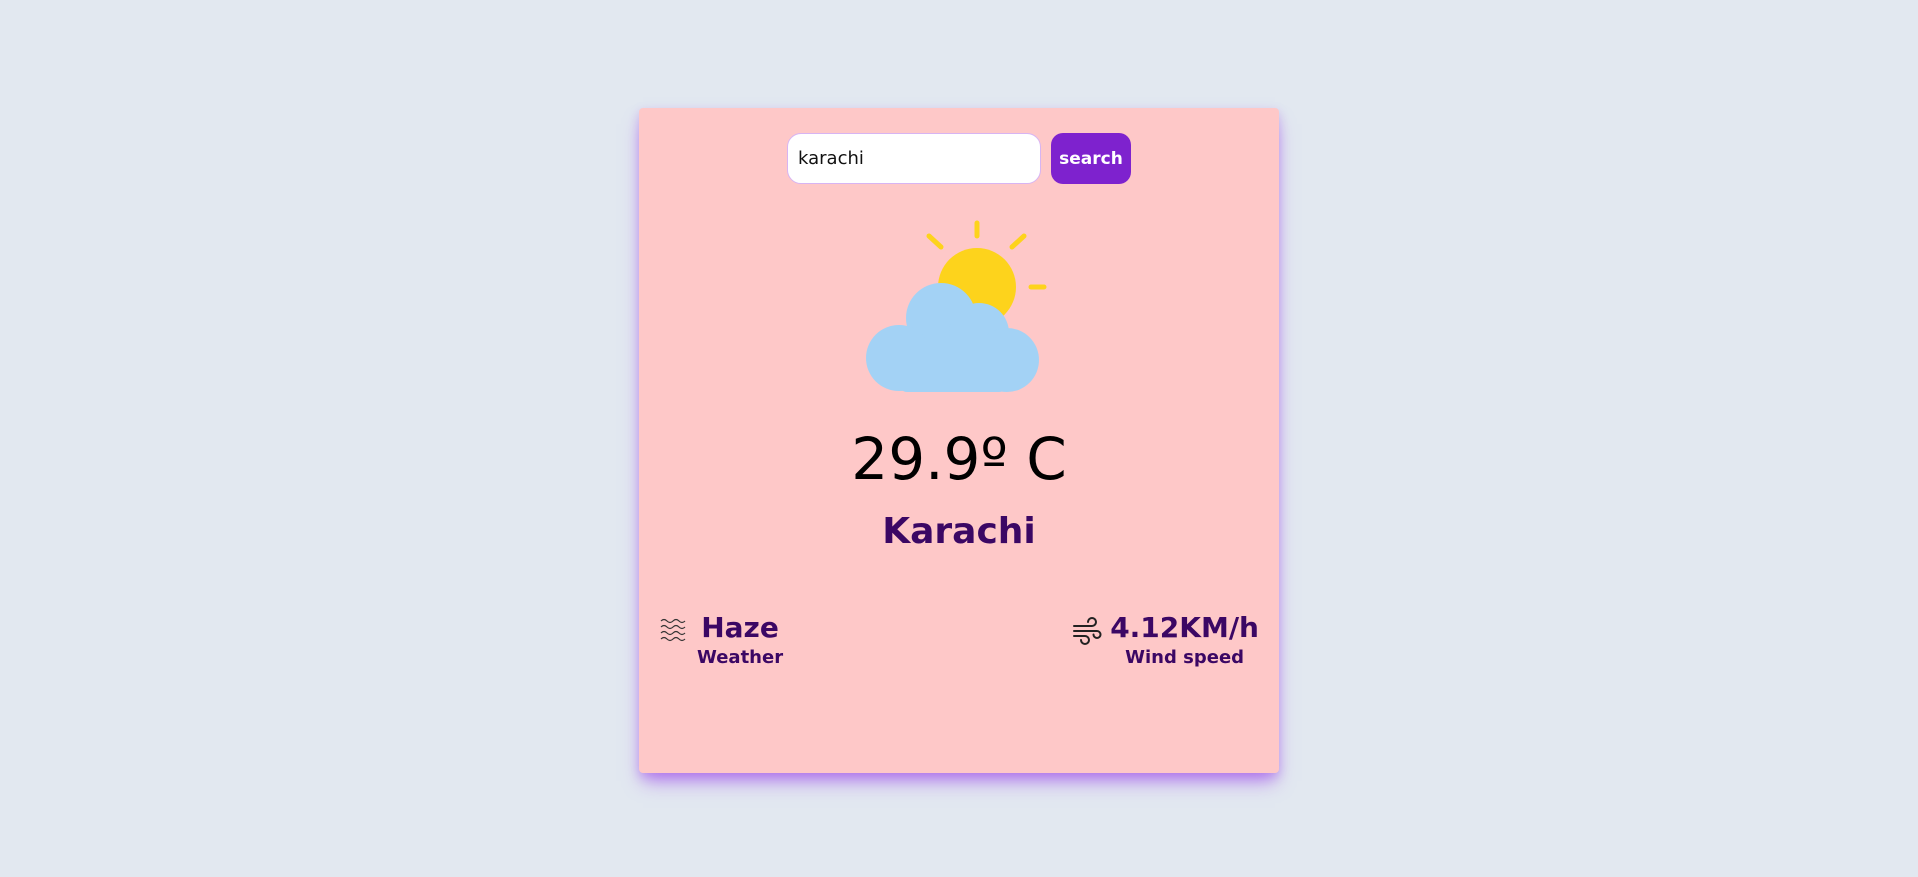  I want to click on temperature: 29.9º C, so click(959, 459).